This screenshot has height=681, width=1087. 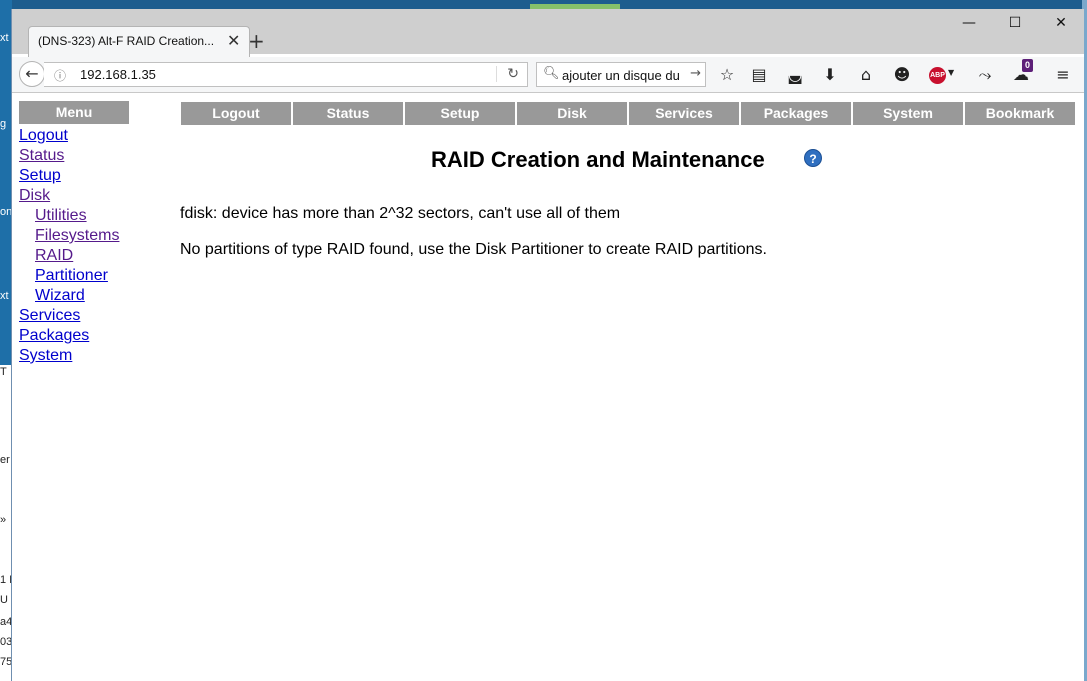 What do you see at coordinates (1015, 23) in the screenshot?
I see `maximize-icon: ☐` at bounding box center [1015, 23].